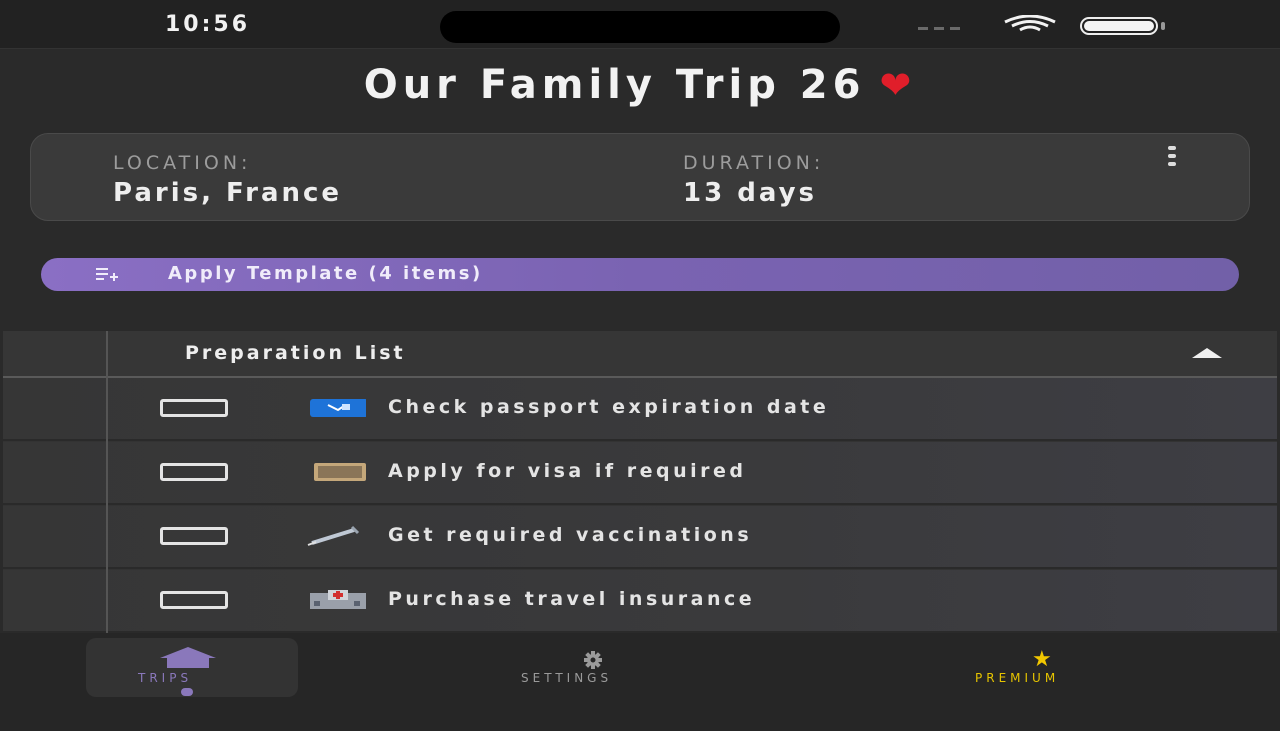 The image size is (1280, 731). I want to click on list-divider, so click(107, 482).